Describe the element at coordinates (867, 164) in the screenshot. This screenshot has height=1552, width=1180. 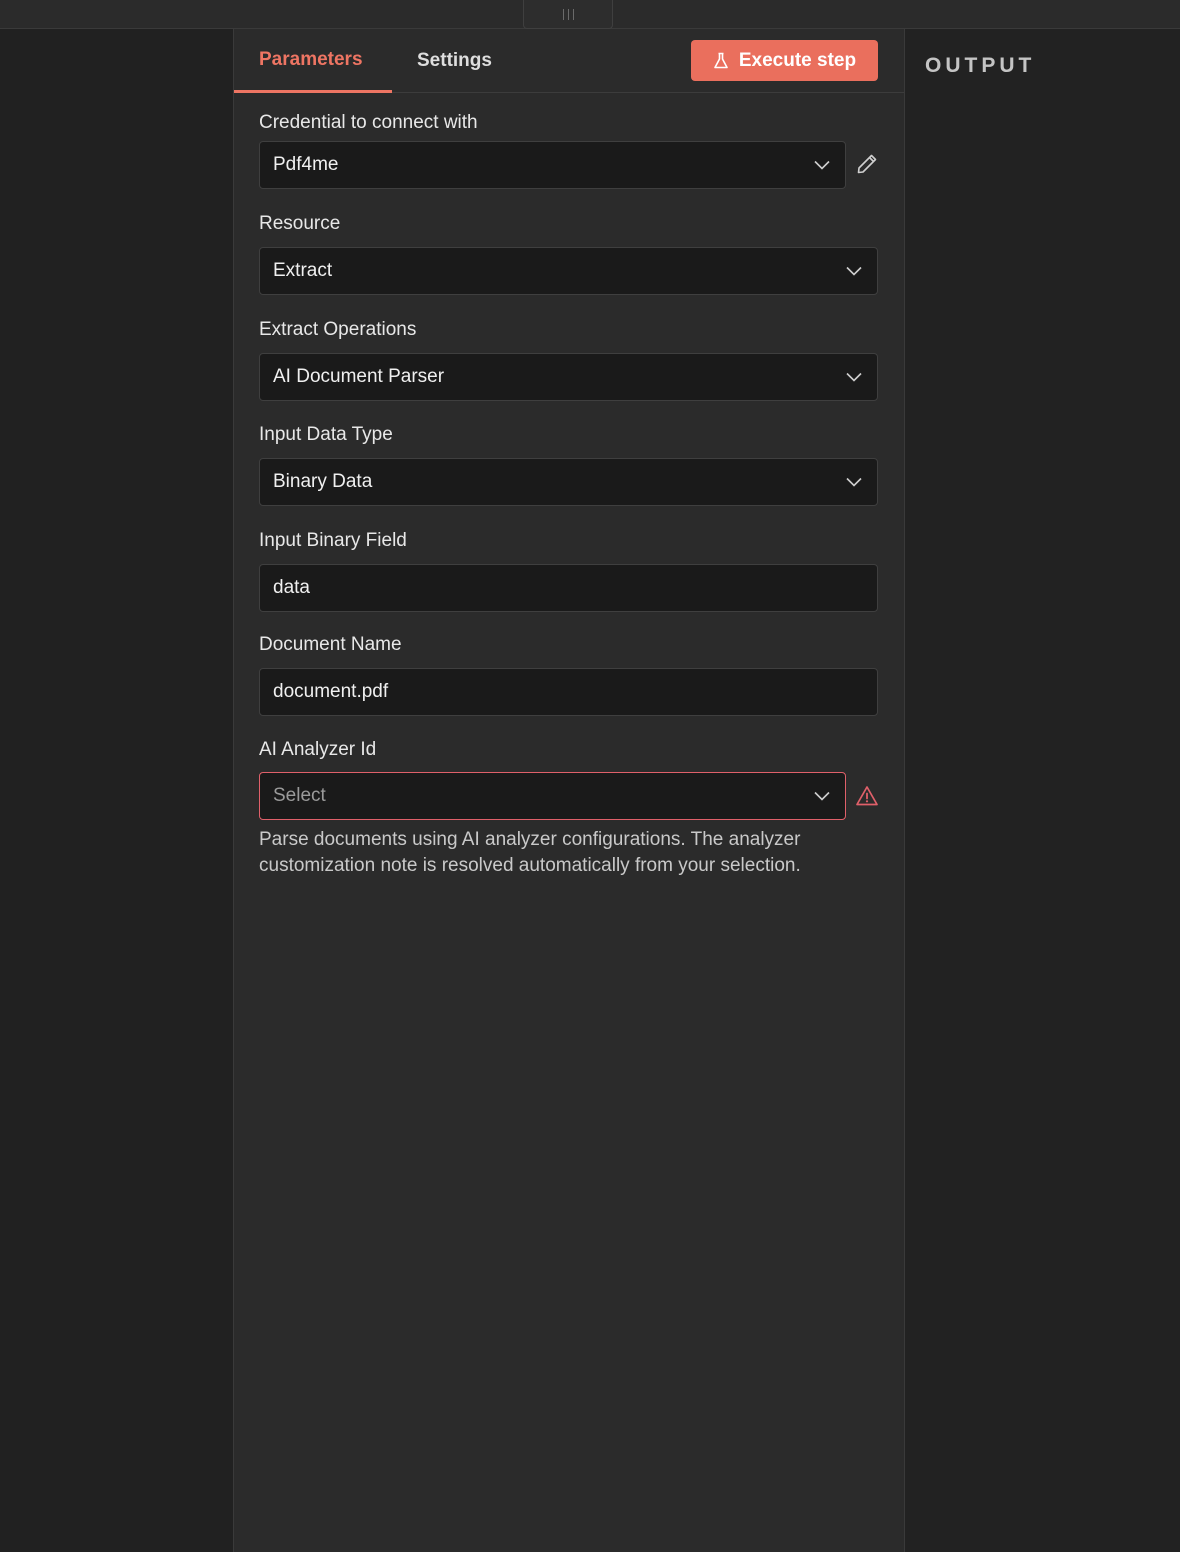
I see `pencil-icon` at that location.